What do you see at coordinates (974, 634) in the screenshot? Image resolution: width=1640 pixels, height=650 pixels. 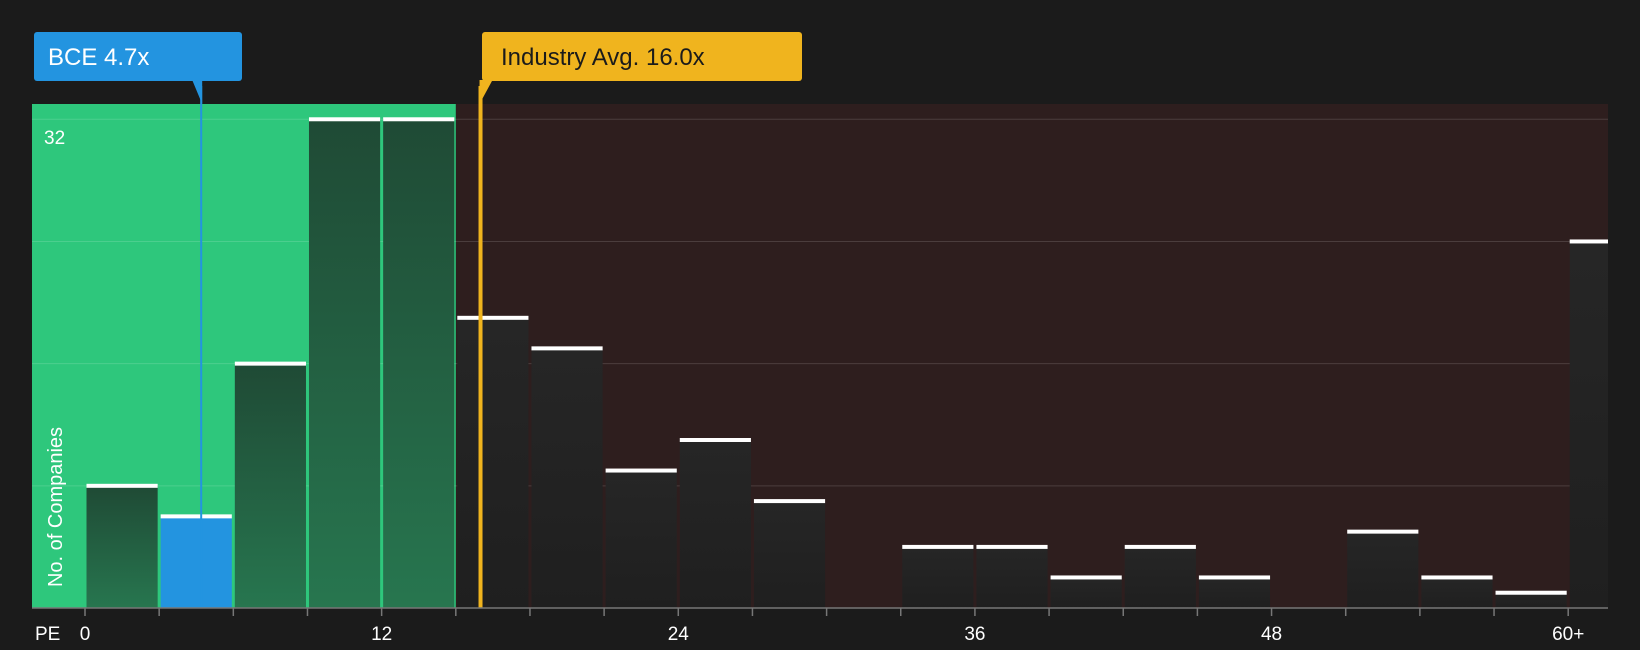 I see `x-tick-label: 36` at bounding box center [974, 634].